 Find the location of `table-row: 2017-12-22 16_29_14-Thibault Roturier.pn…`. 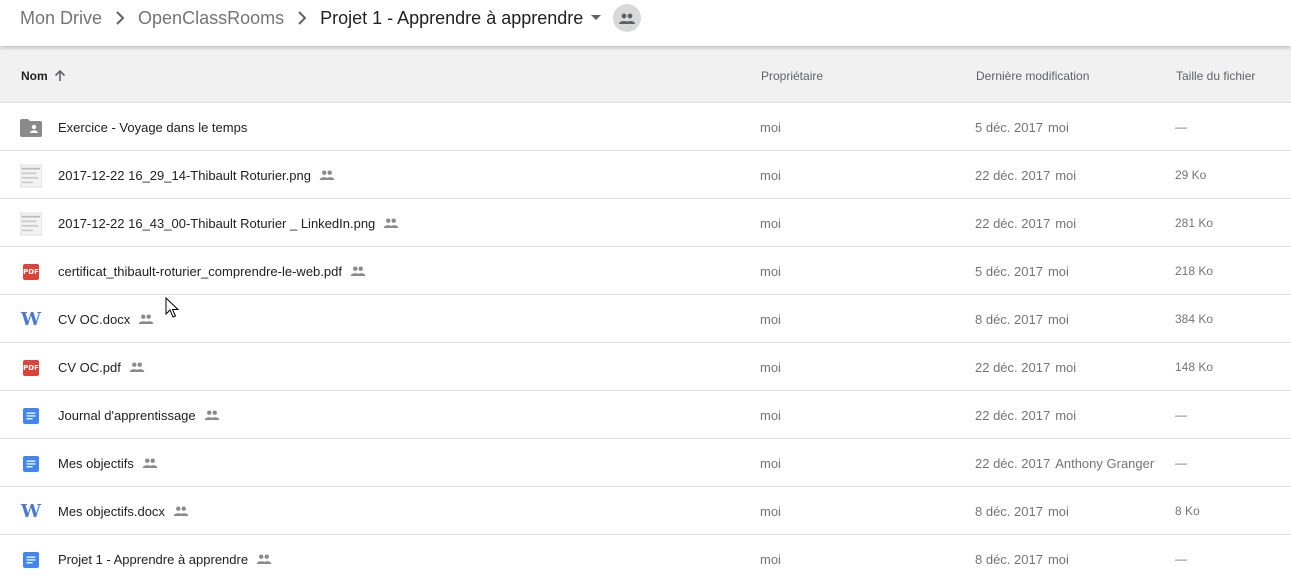

table-row: 2017-12-22 16_29_14-Thibault Roturier.pn… is located at coordinates (645, 175).